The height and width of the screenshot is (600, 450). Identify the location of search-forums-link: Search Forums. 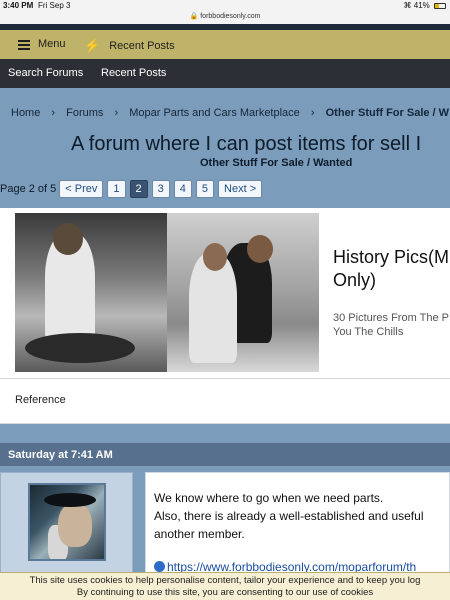
(45, 73).